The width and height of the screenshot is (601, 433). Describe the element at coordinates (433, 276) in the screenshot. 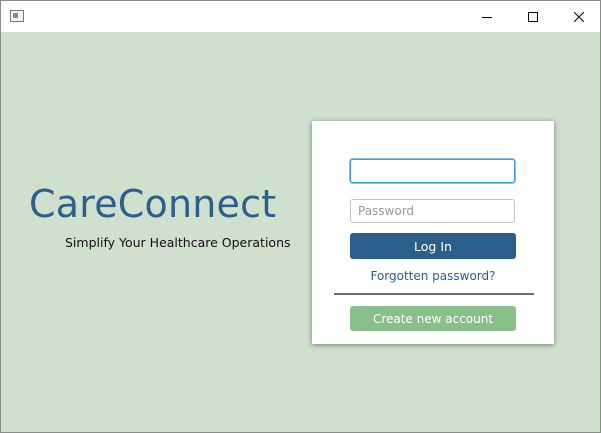

I see `forgot-password-link: Forgotten password?` at that location.